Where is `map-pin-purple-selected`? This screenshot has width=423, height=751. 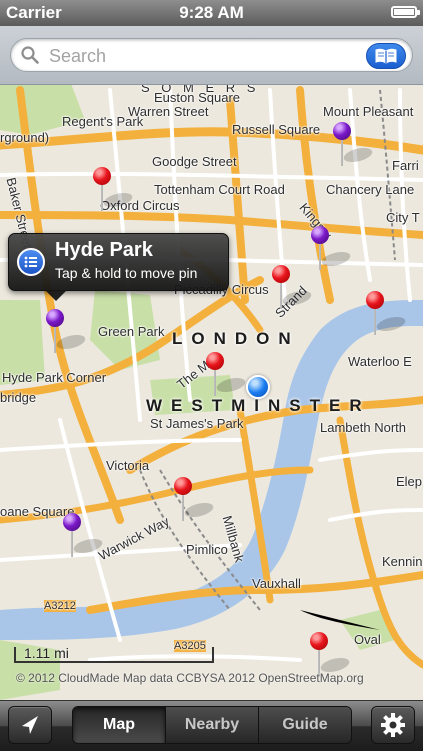
map-pin-purple-selected is located at coordinates (68, 334).